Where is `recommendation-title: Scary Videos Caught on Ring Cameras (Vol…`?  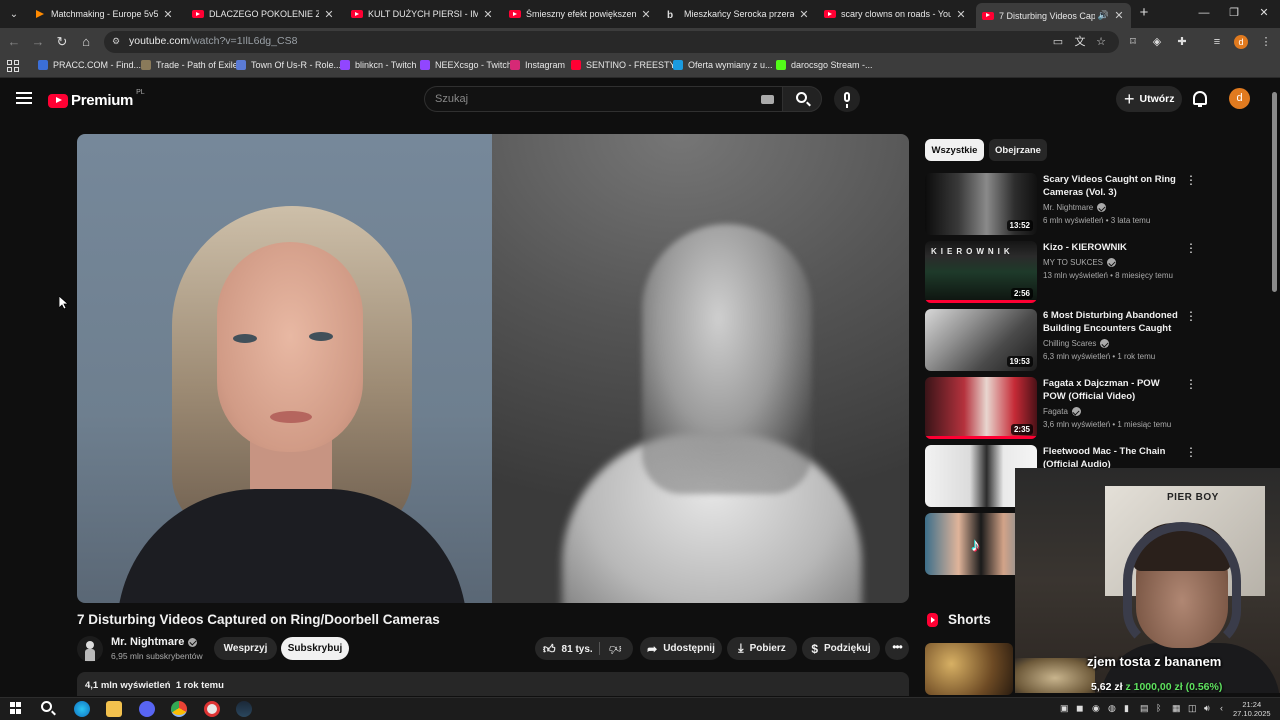
recommendation-title: Scary Videos Caught on Ring Cameras (Vol… is located at coordinates (1112, 186).